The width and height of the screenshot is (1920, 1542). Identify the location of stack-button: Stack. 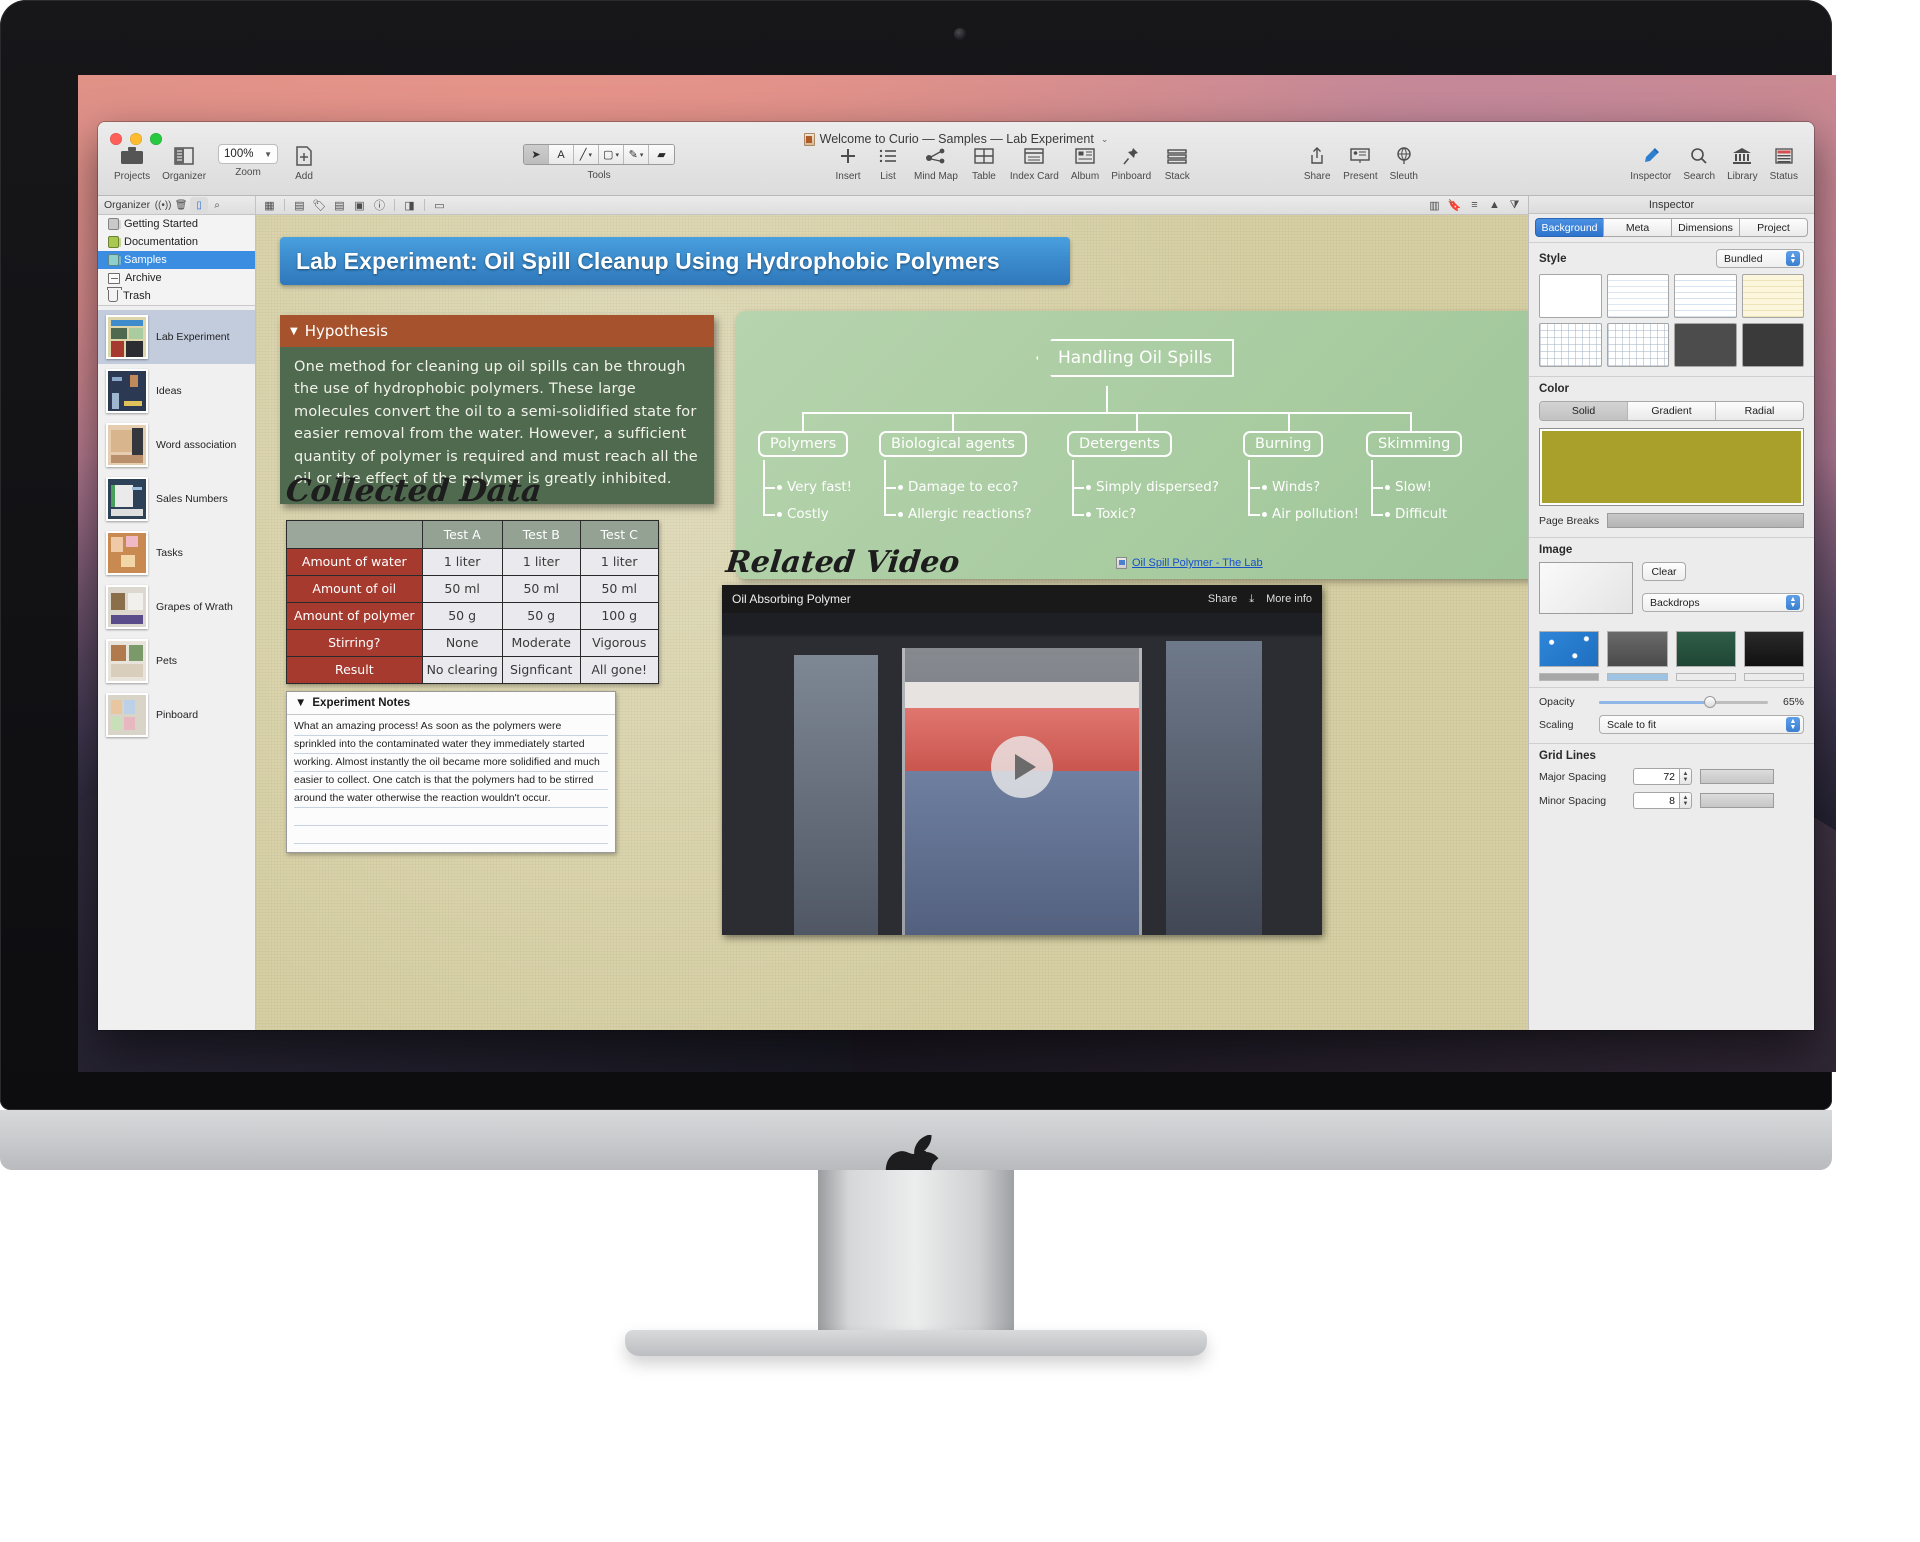
(1177, 163).